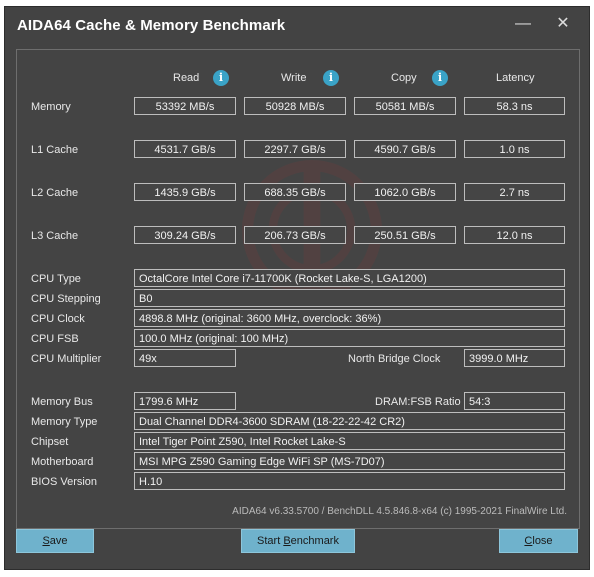  I want to click on start-button-mnemonic: B, so click(287, 541).